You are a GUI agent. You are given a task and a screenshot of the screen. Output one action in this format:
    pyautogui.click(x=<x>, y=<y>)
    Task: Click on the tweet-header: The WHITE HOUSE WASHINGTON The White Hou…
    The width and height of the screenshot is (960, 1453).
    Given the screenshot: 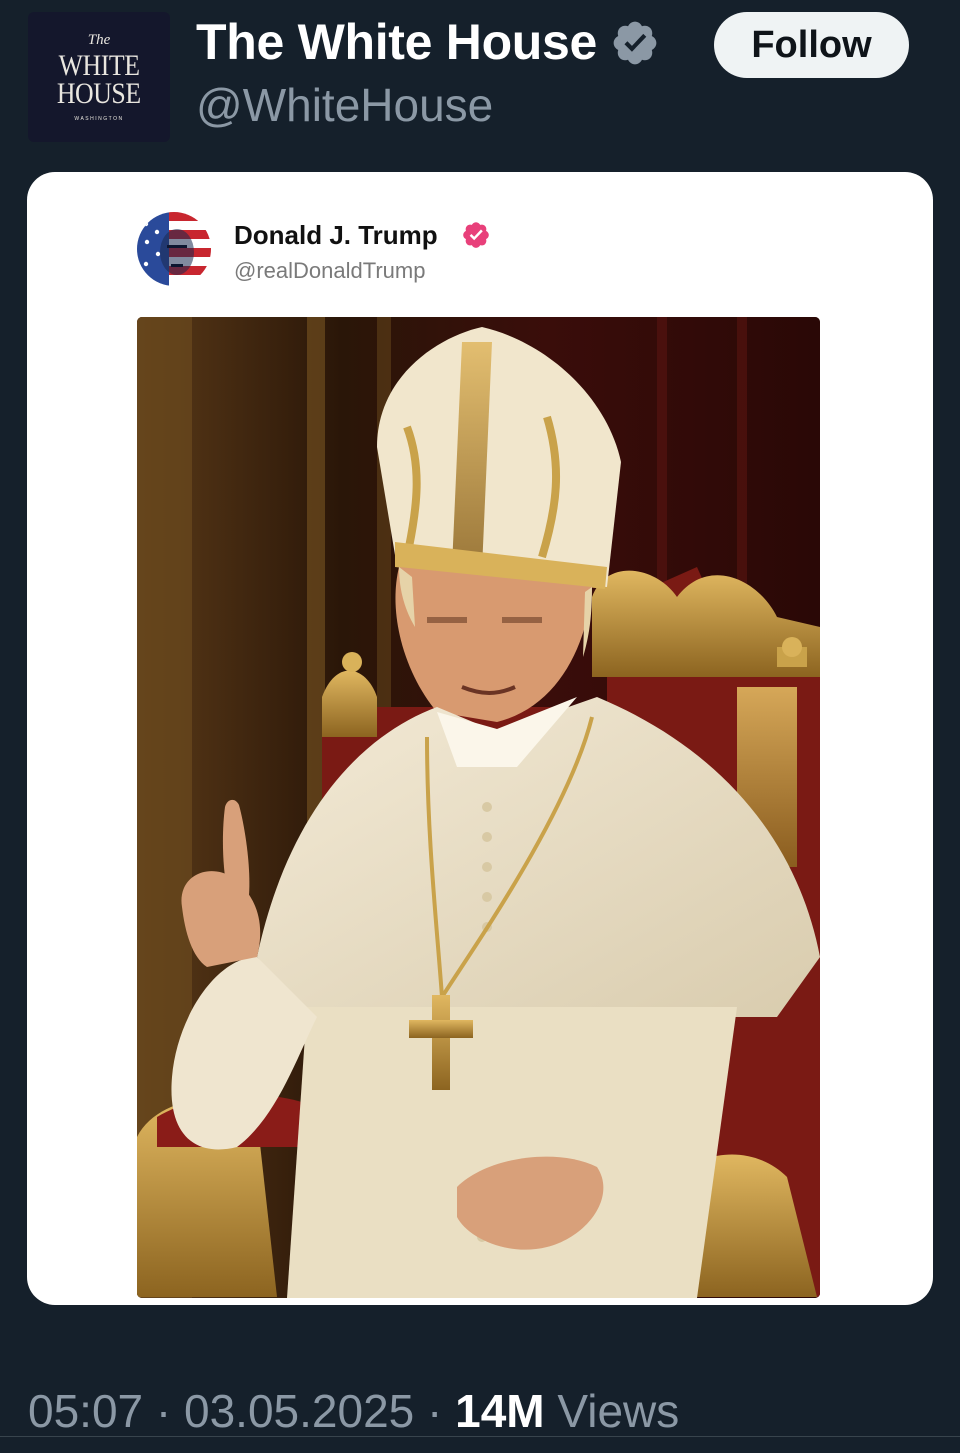 What is the action you would take?
    pyautogui.click(x=480, y=80)
    